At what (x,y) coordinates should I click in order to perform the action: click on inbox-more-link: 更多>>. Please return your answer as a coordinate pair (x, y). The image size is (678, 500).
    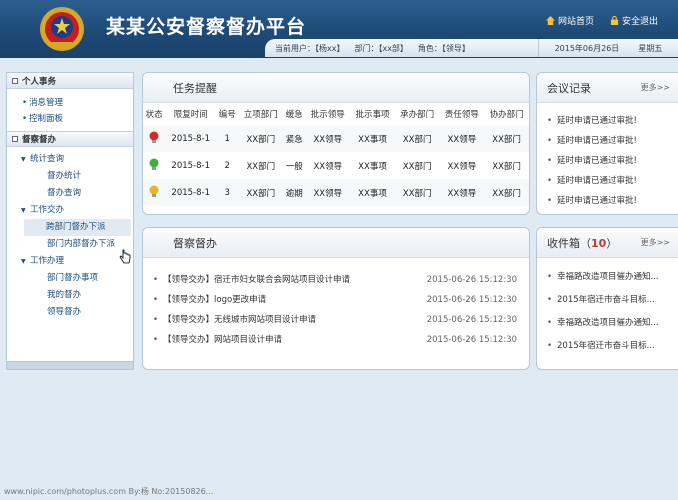
    Looking at the image, I should click on (655, 242).